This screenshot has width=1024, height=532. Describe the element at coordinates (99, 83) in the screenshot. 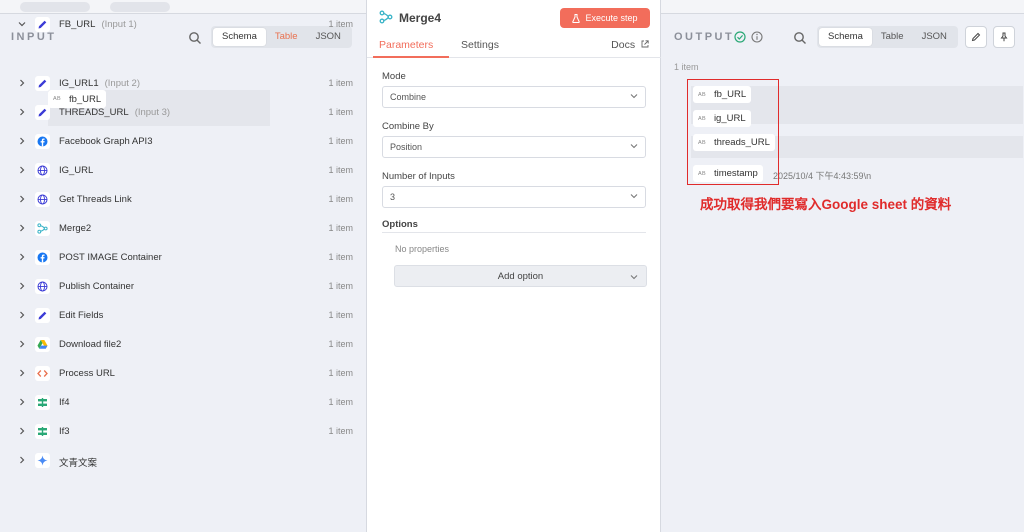

I see `input-node-name: IG_URL1 (Input 2)` at that location.